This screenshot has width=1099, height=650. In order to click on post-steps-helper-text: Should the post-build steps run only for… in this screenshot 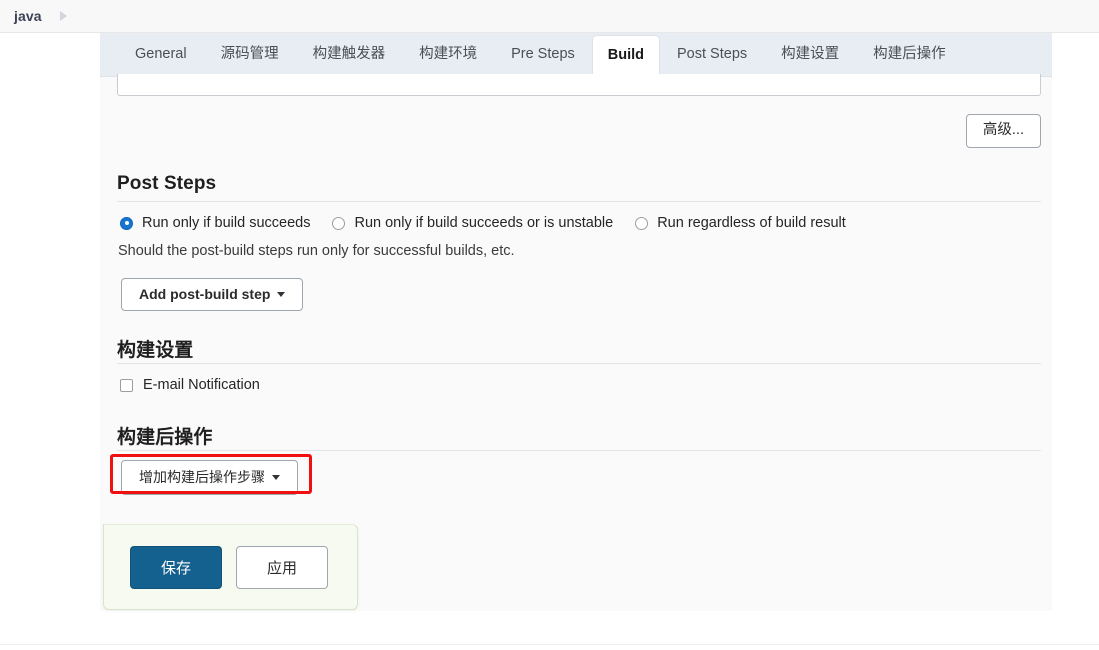, I will do `click(316, 251)`.